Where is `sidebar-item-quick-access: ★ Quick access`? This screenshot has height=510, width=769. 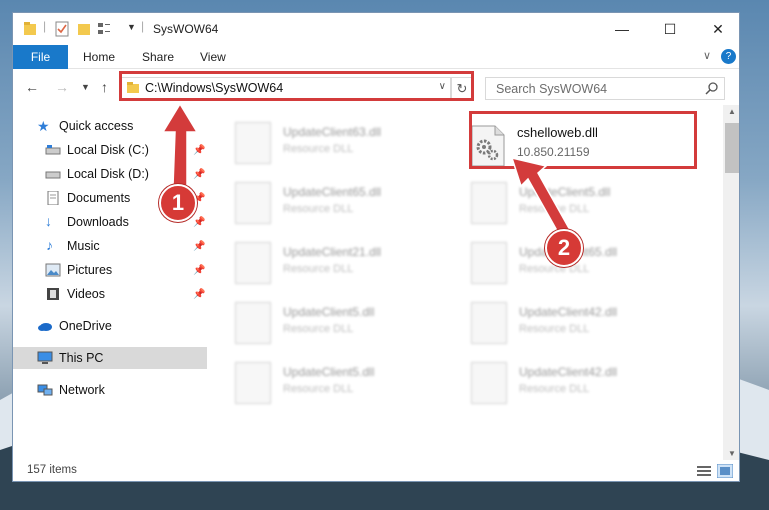
sidebar-item-quick-access: ★ Quick access is located at coordinates (110, 126).